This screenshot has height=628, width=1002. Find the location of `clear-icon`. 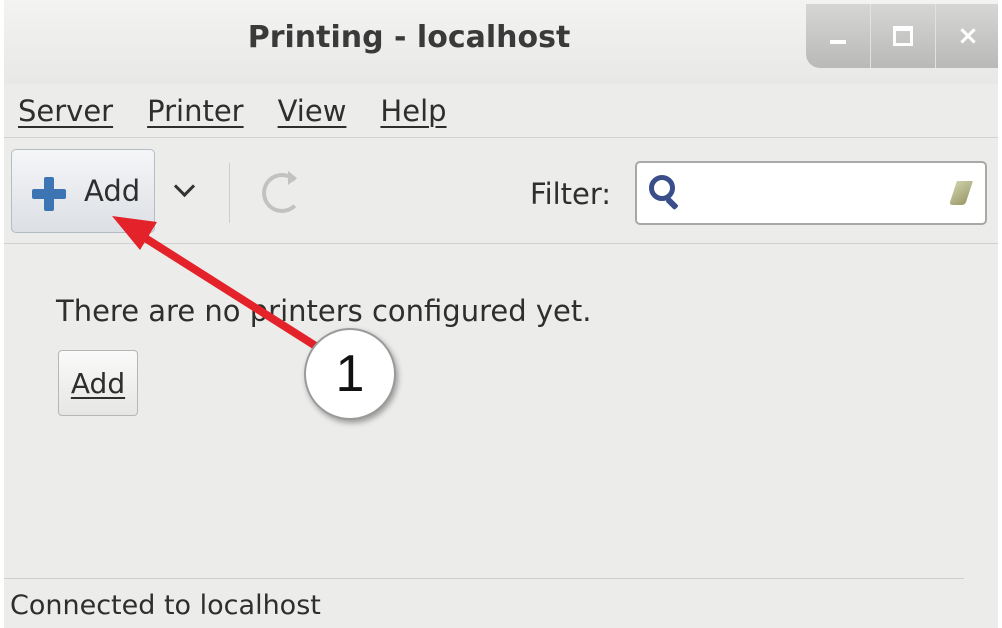

clear-icon is located at coordinates (962, 194).